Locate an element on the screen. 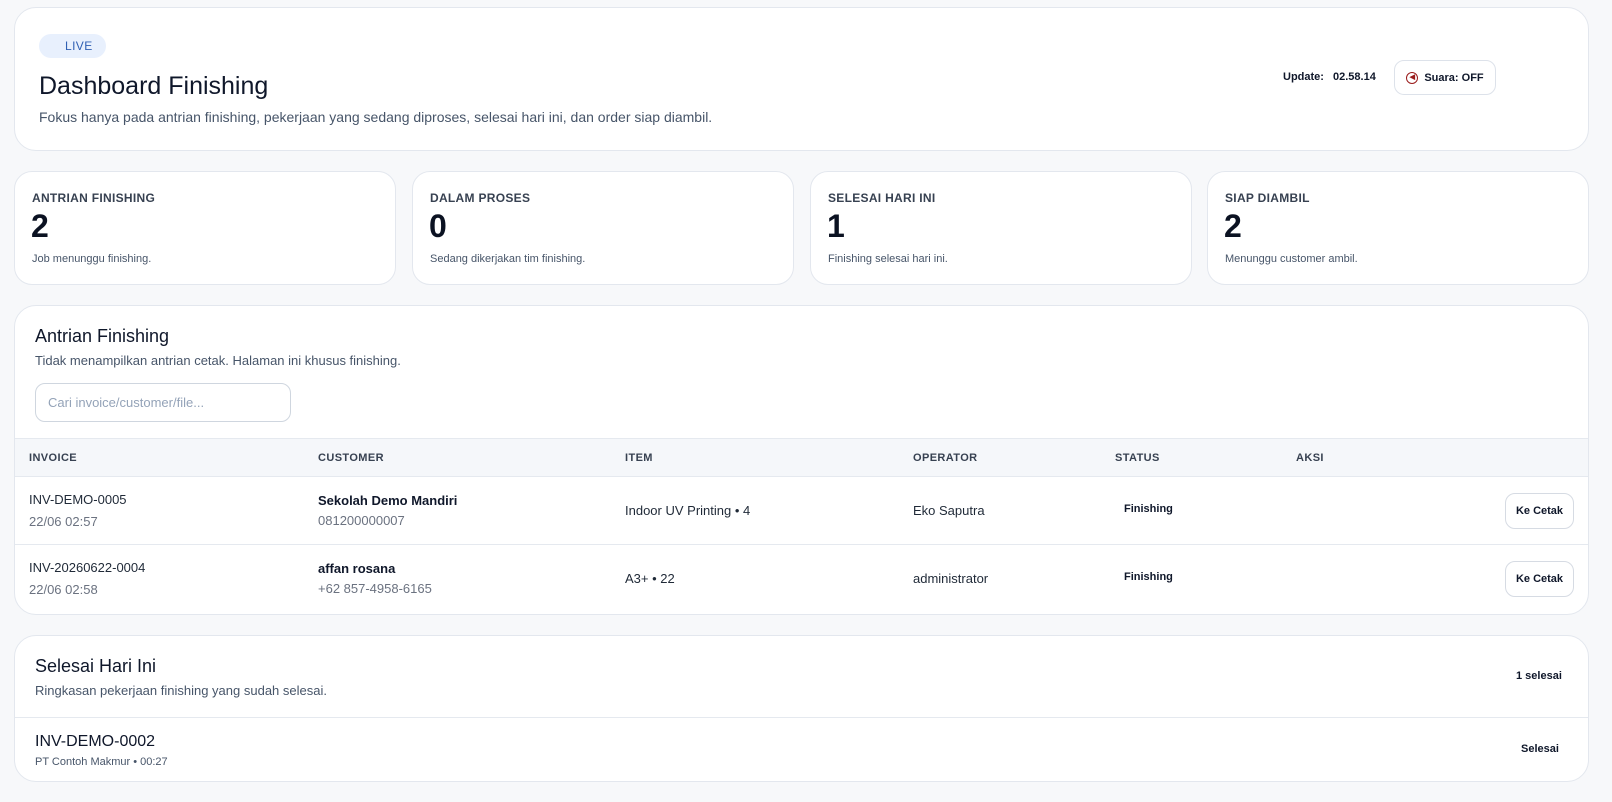  stat-desc: Finishing selesai hari ini. is located at coordinates (888, 259).